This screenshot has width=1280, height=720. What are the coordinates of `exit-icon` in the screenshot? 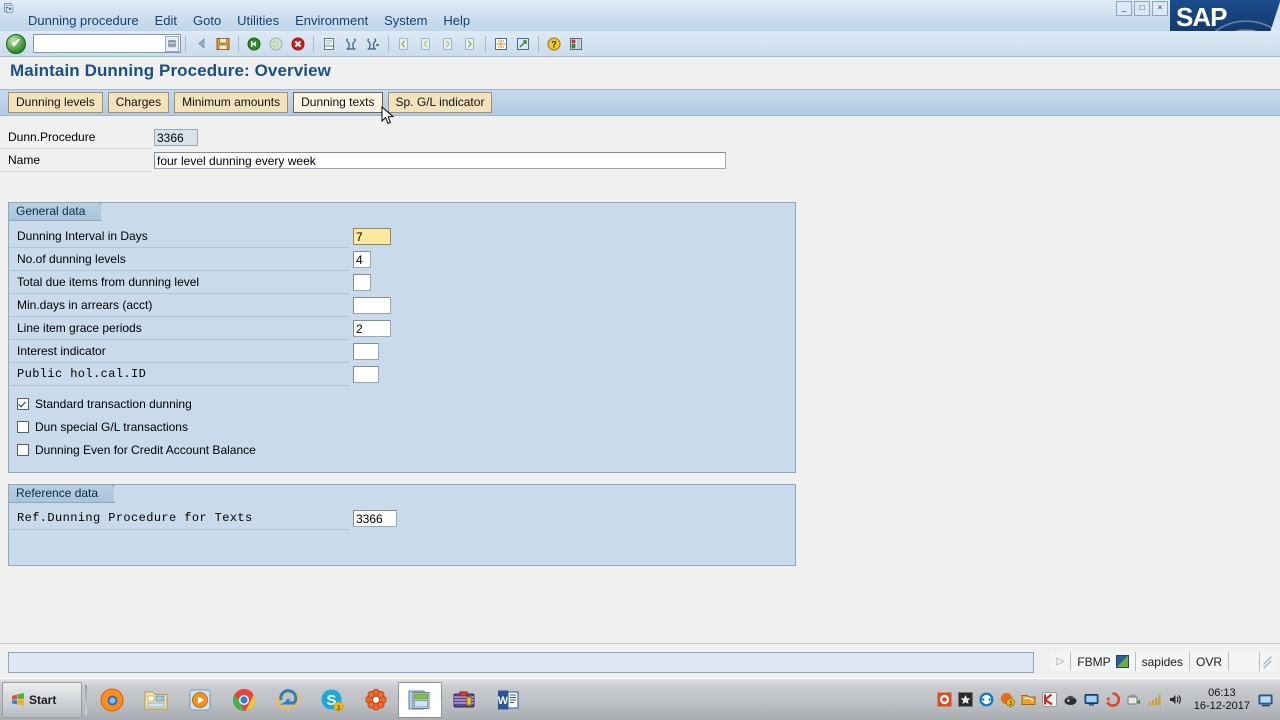 It's located at (254, 43).